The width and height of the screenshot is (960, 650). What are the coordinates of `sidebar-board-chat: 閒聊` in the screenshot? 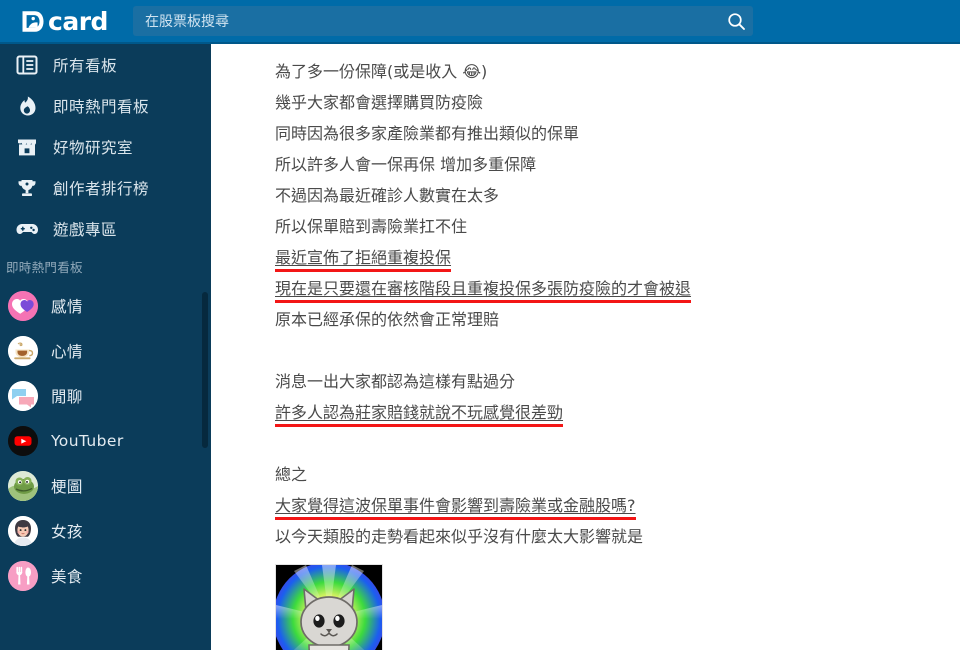 It's located at (105, 395).